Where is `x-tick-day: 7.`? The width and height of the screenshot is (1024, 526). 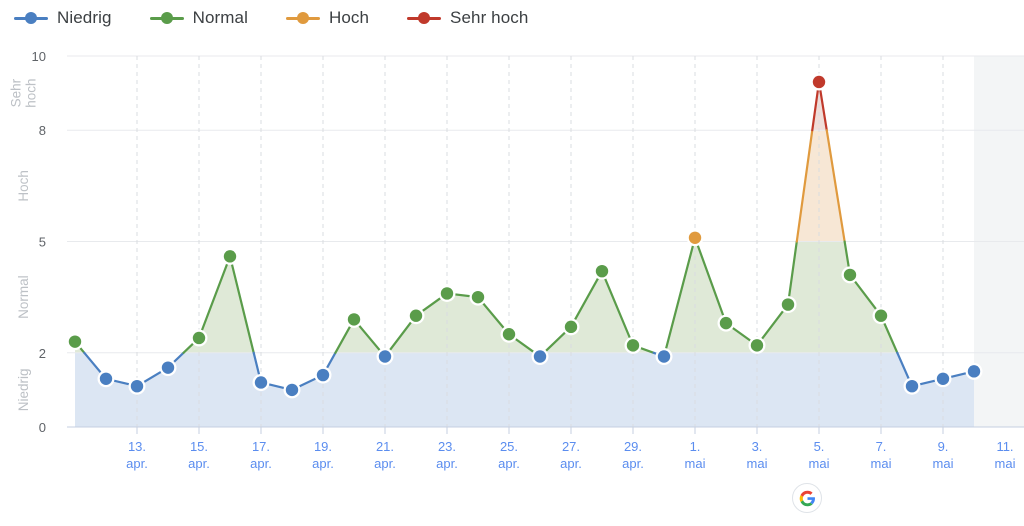
x-tick-day: 7. is located at coordinates (881, 446).